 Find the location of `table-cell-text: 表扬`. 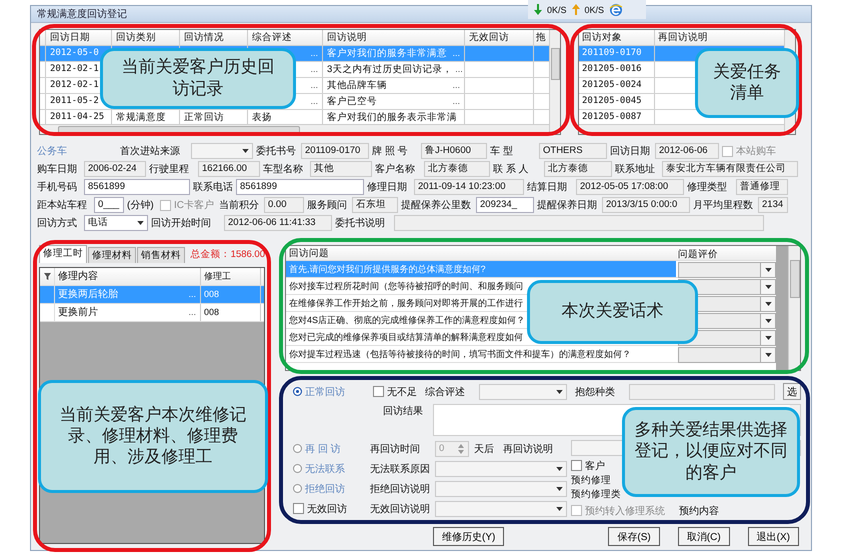

table-cell-text: 表扬 is located at coordinates (262, 118).